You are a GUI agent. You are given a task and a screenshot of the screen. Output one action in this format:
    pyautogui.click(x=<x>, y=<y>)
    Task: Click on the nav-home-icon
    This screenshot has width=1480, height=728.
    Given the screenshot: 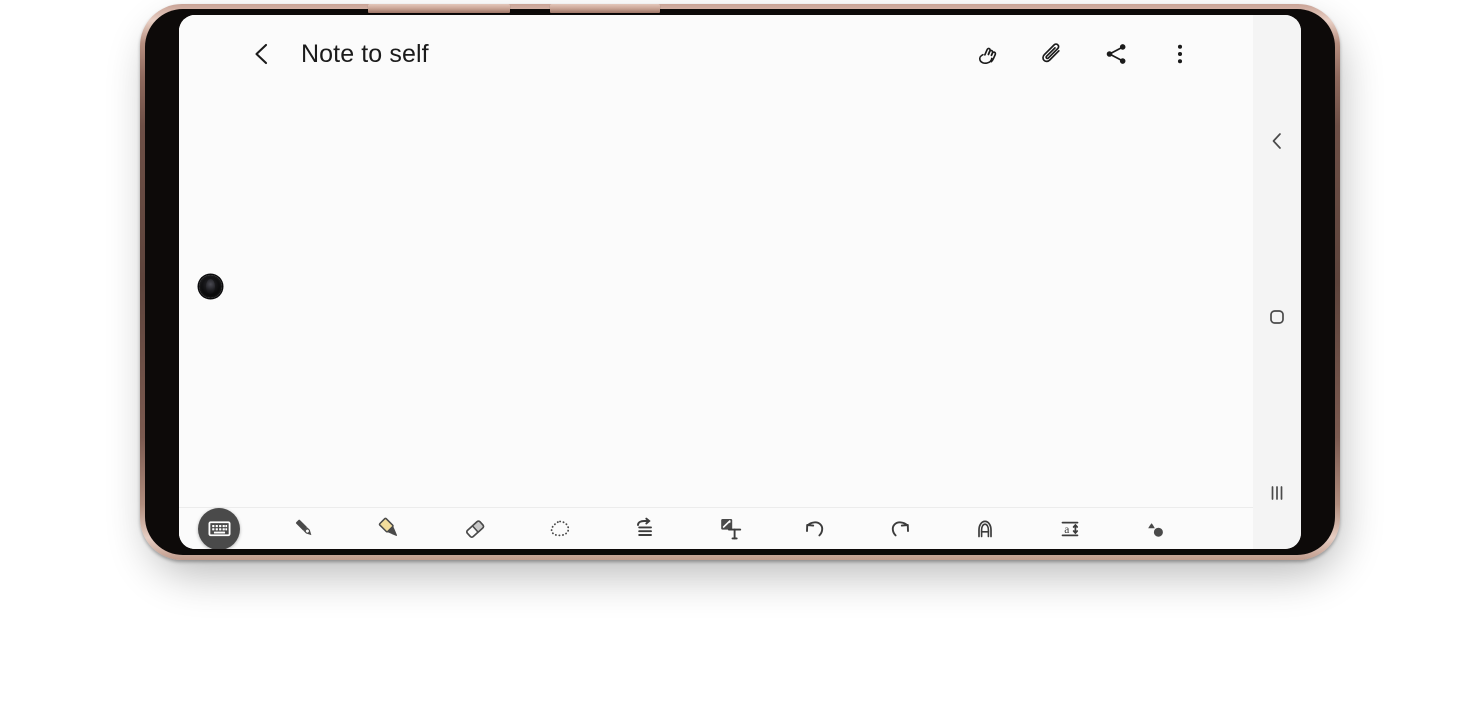 What is the action you would take?
    pyautogui.click(x=1277, y=317)
    